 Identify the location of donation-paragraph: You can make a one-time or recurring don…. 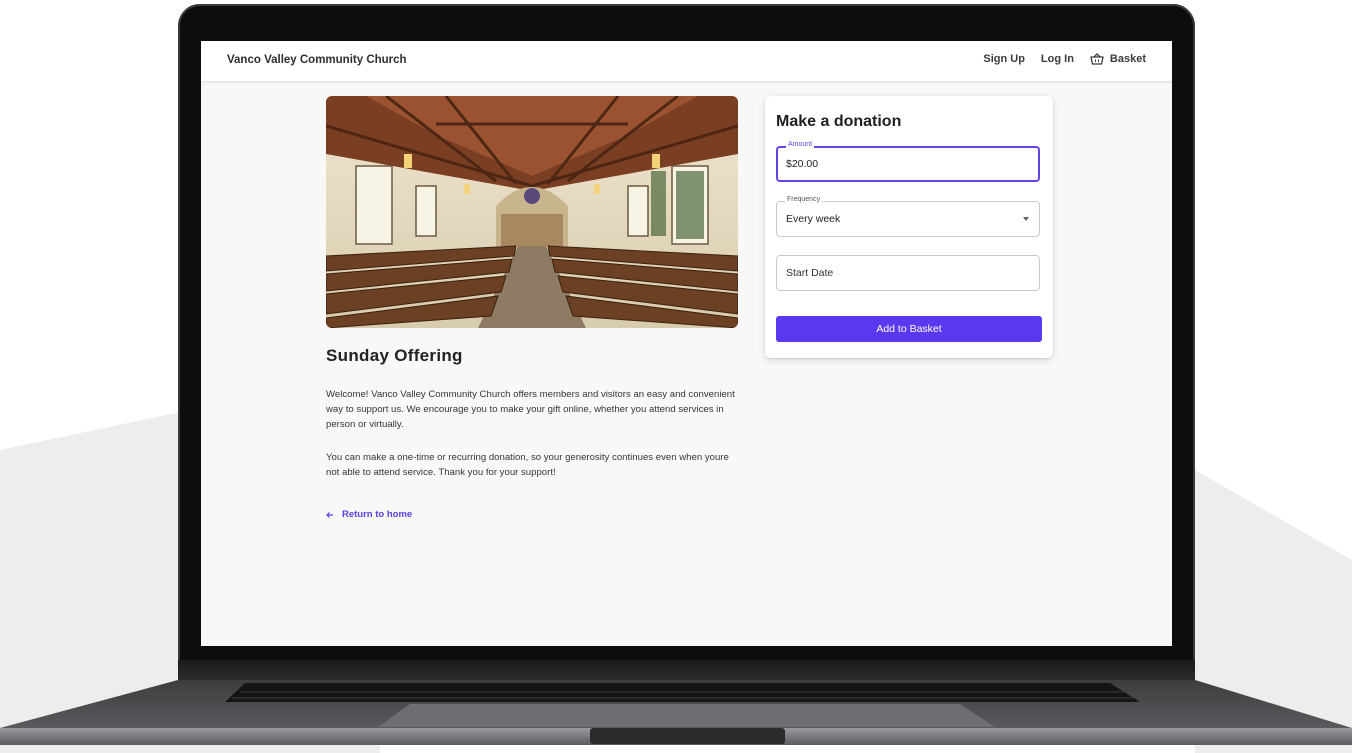
(527, 465).